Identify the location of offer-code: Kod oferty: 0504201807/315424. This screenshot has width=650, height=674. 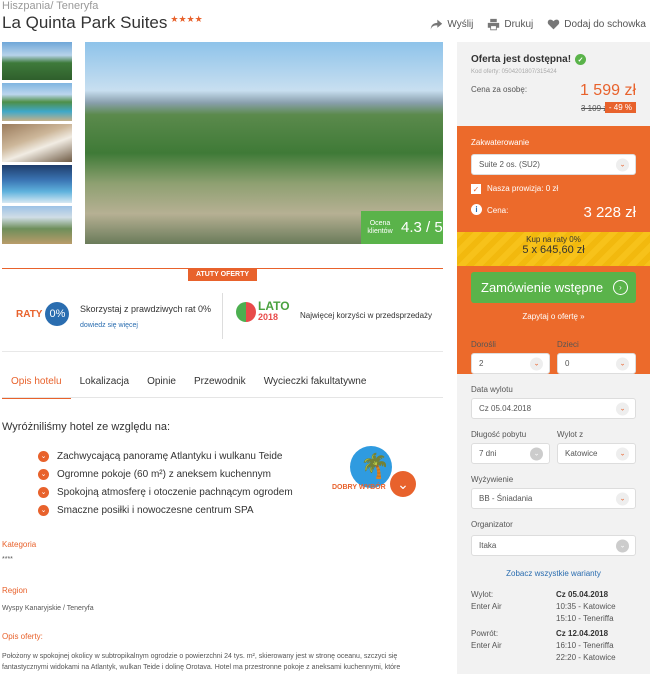
(514, 72).